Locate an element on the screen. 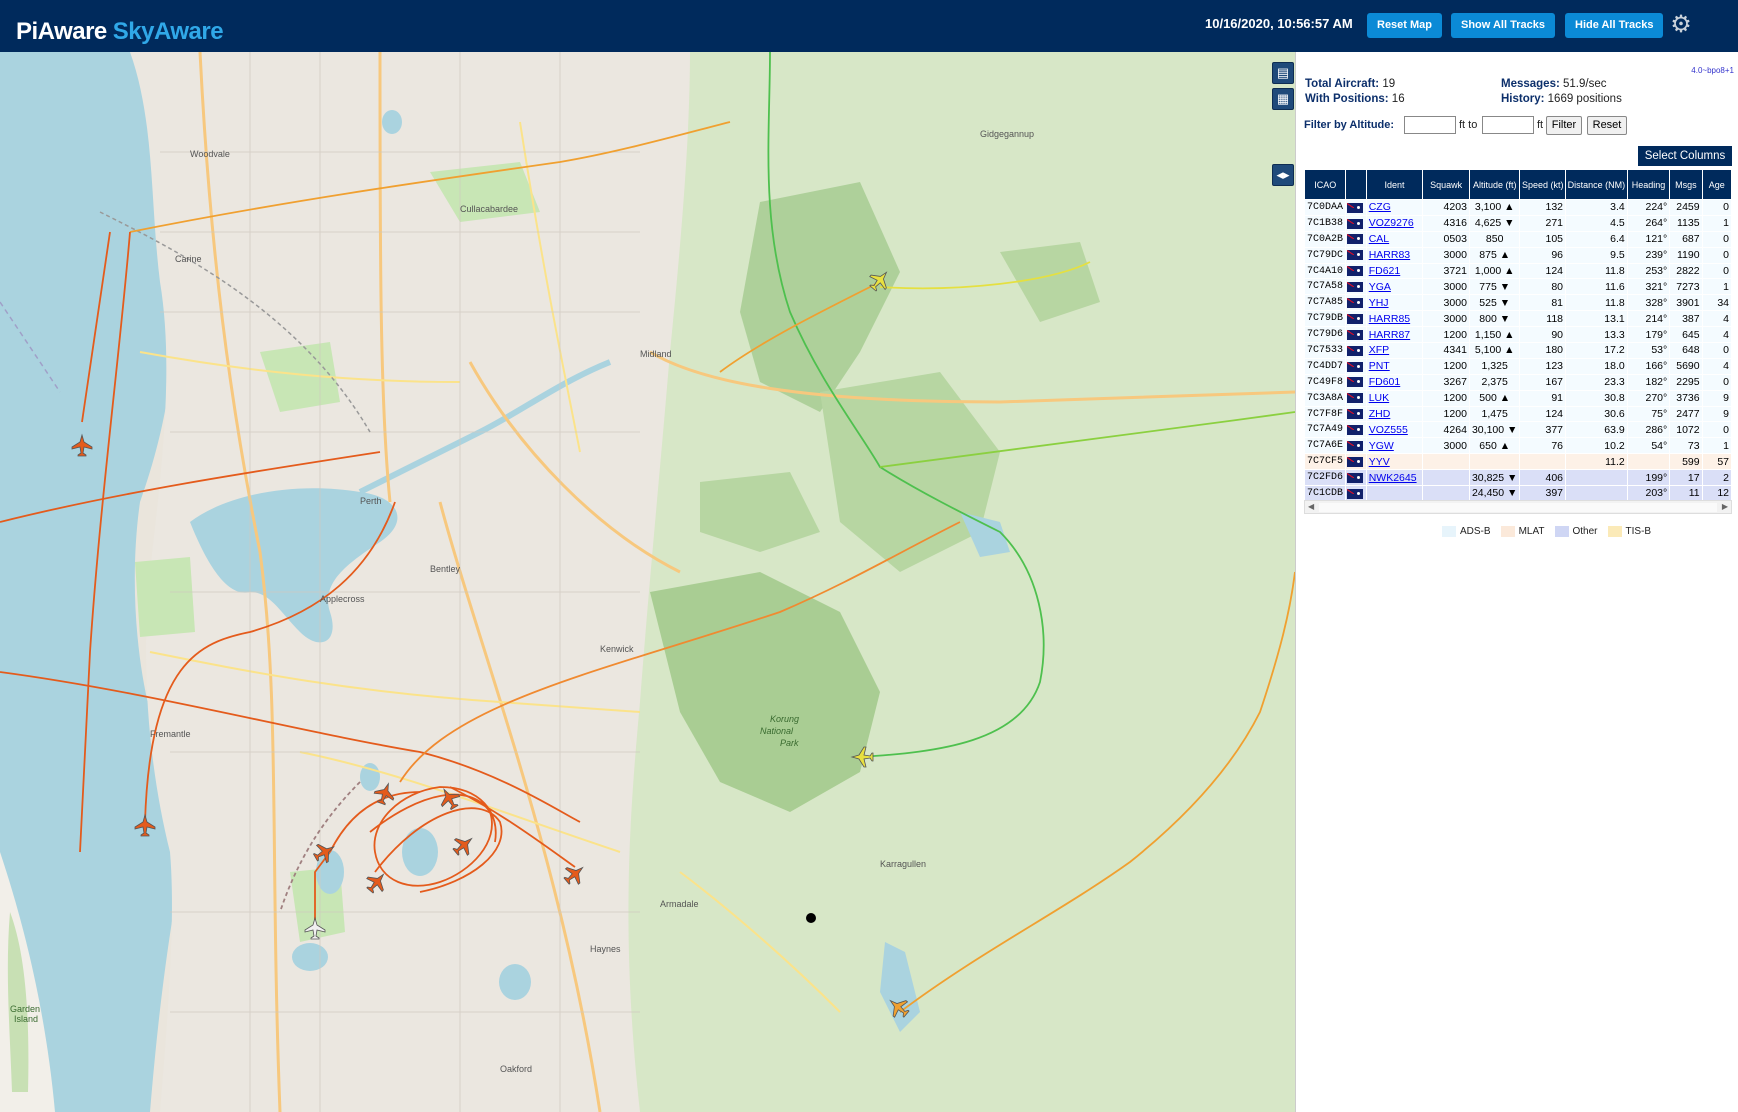 This screenshot has height=1112, width=1738. table-row: 7C4DD7 PNT 1200 1,325 123 18.0 166° 5690 4 is located at coordinates (1518, 366).